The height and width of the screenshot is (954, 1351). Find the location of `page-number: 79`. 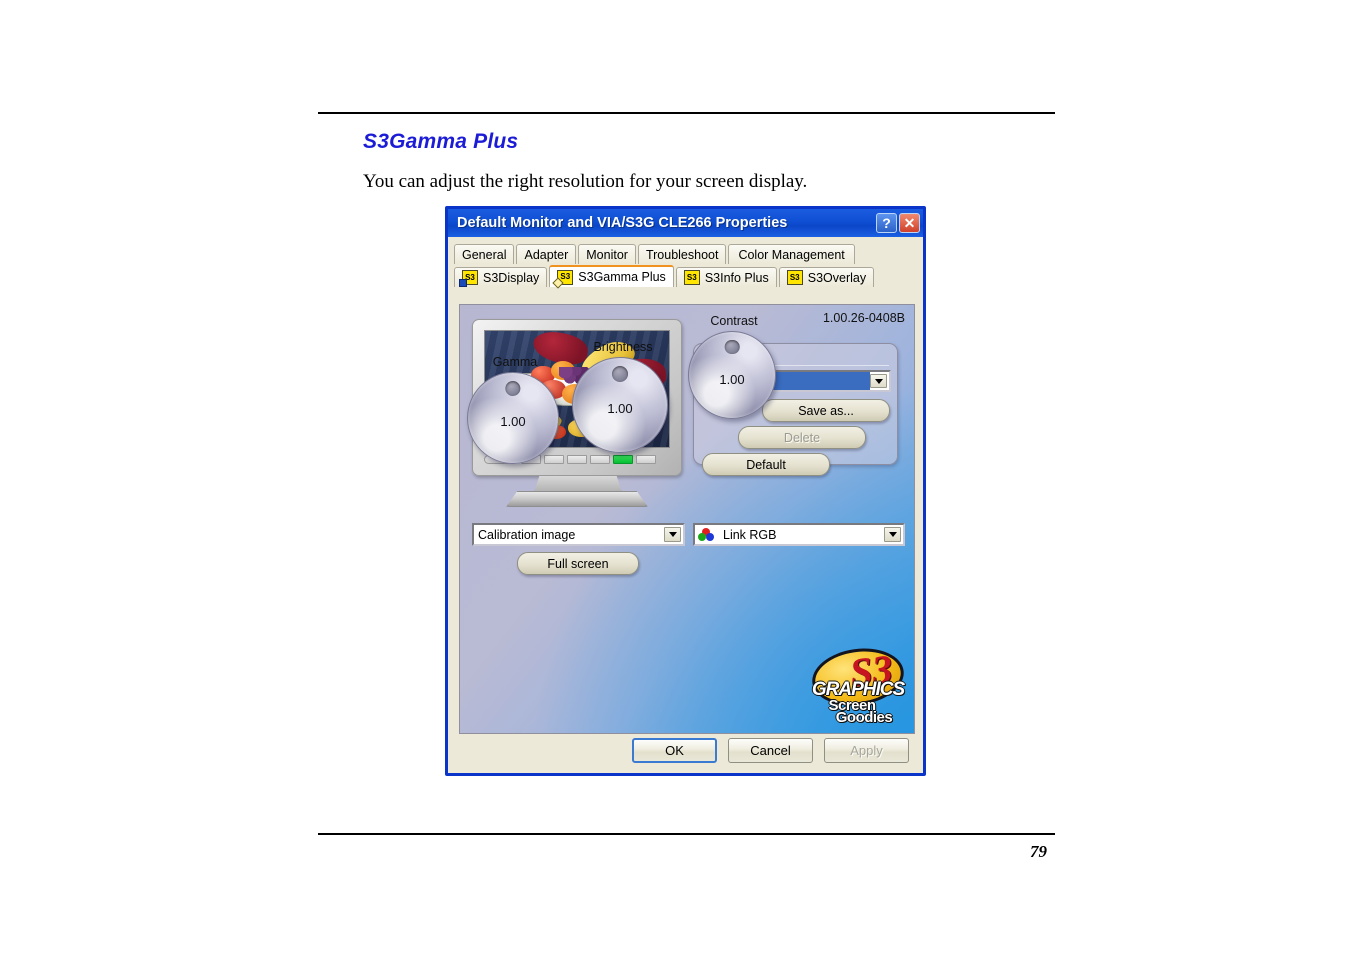

page-number: 79 is located at coordinates (1038, 851).